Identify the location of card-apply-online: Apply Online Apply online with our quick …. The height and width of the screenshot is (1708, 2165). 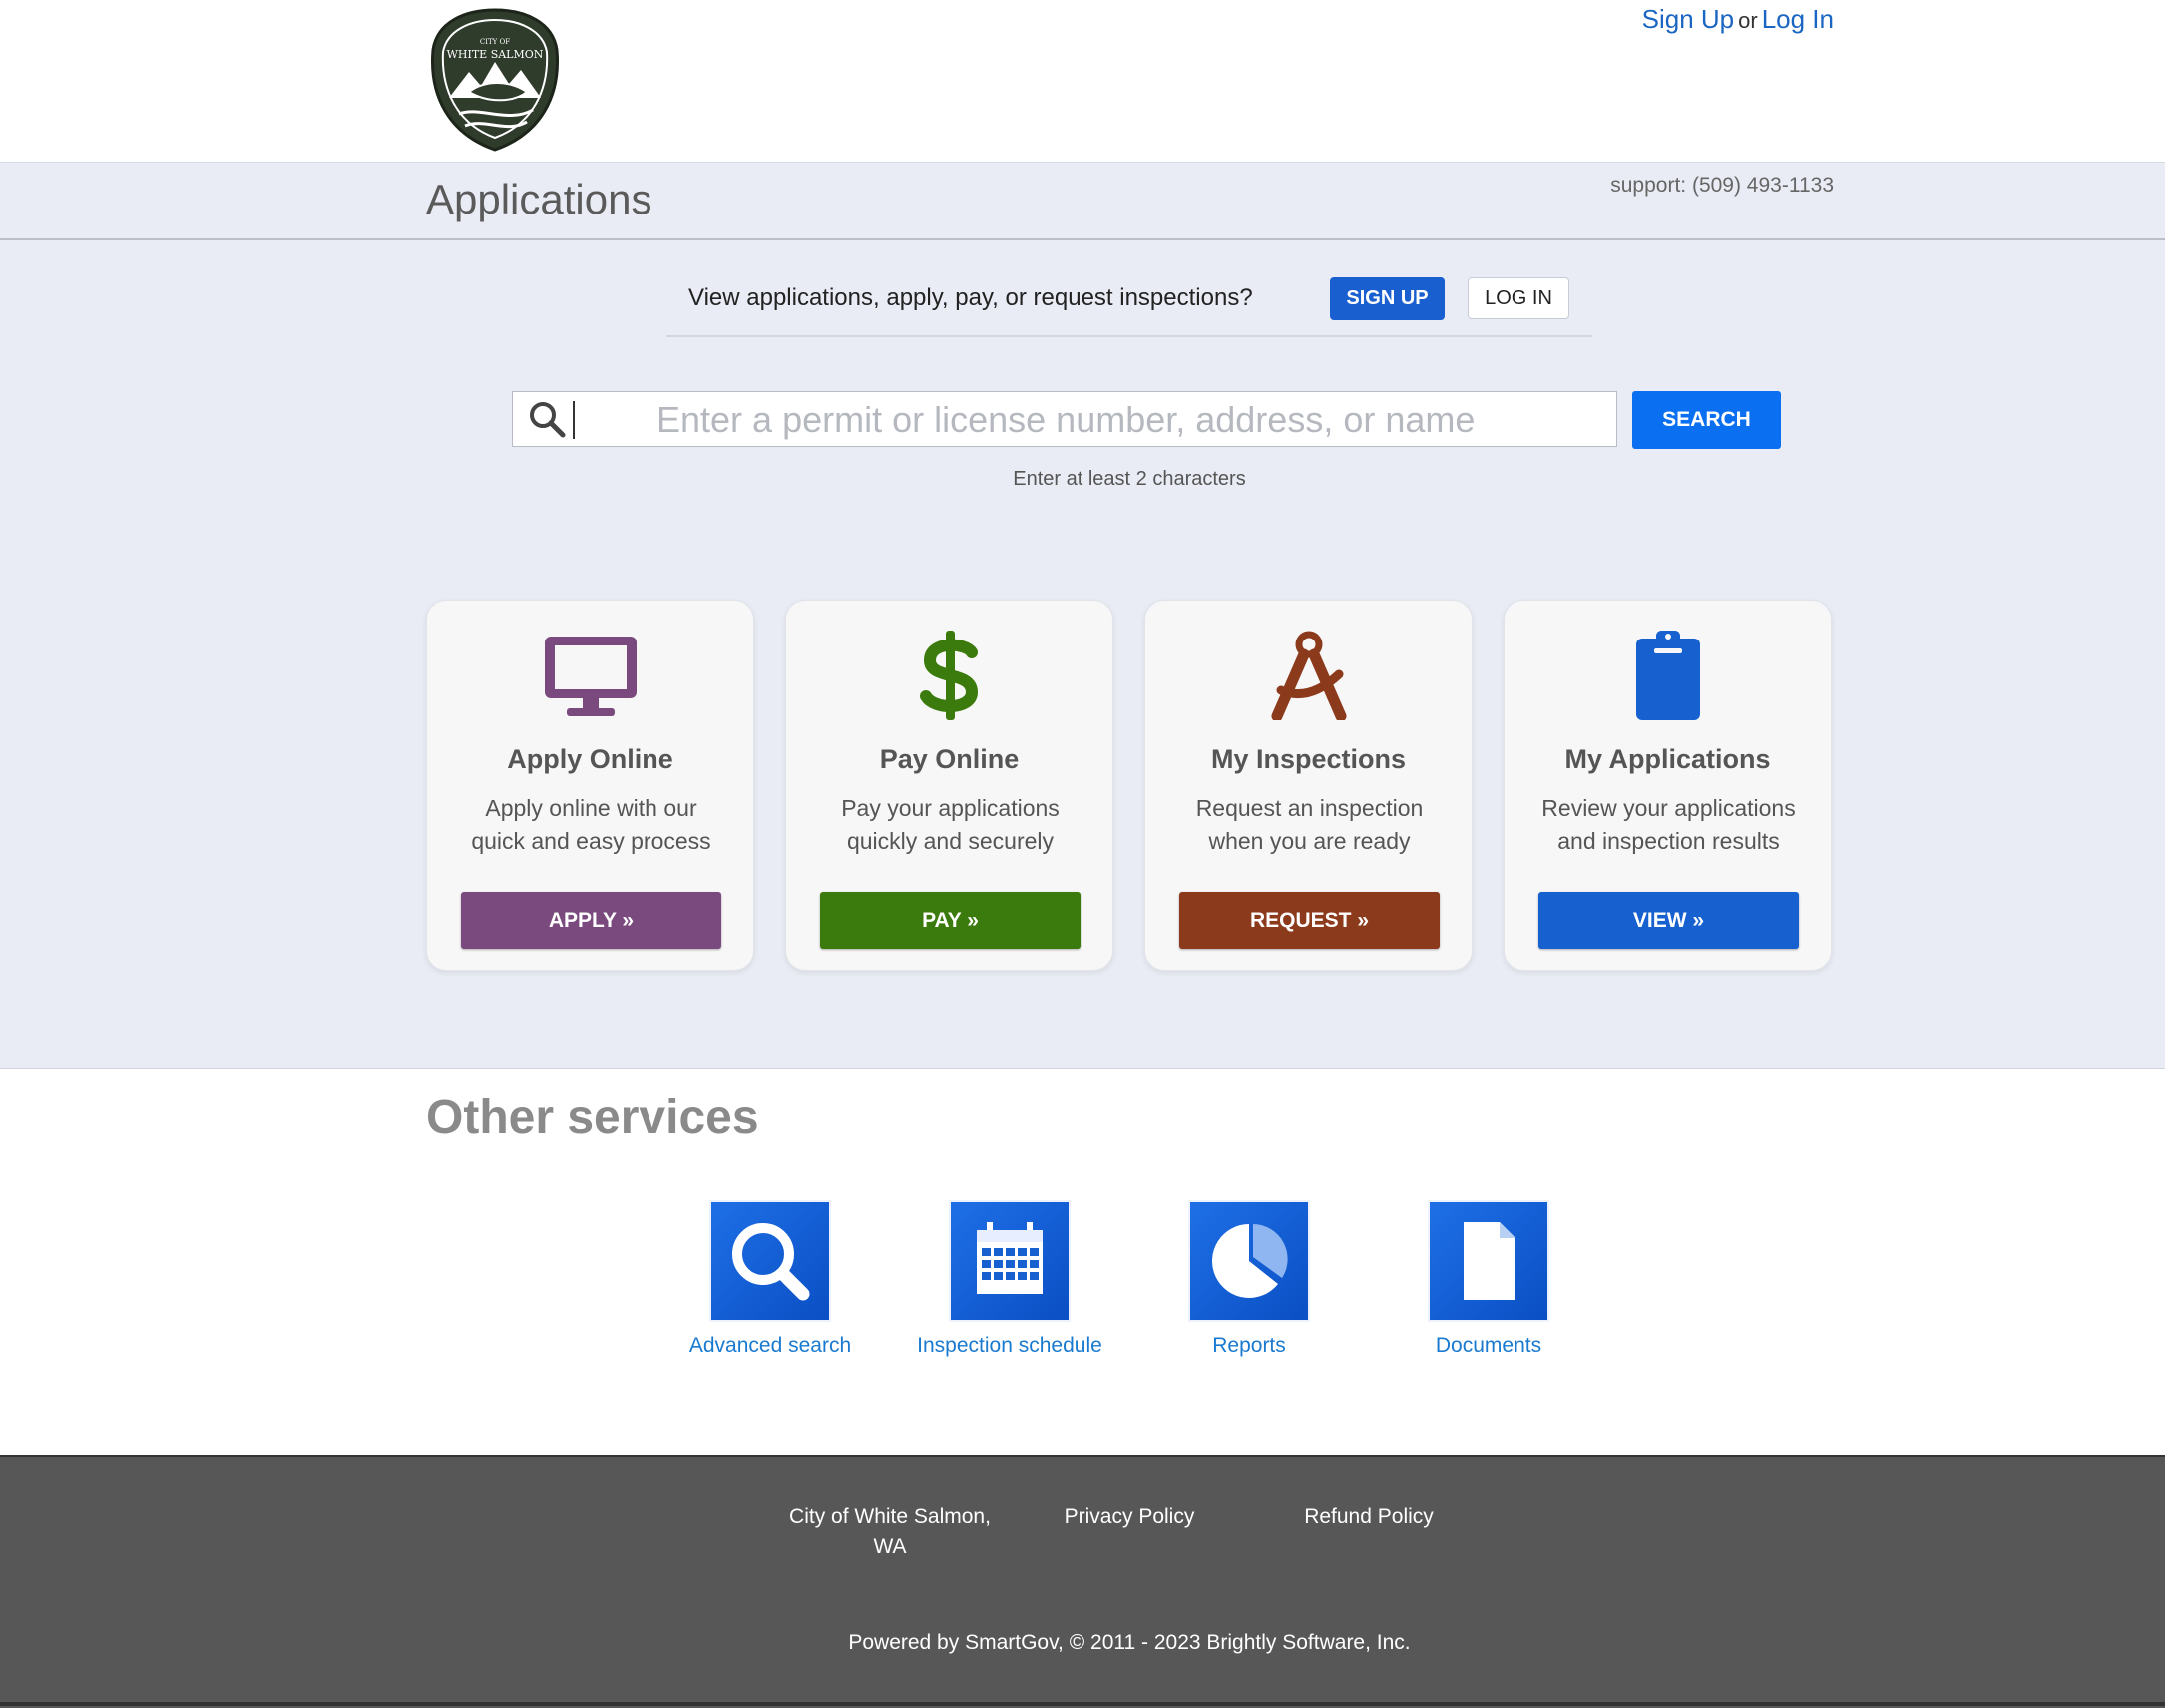
(590, 785).